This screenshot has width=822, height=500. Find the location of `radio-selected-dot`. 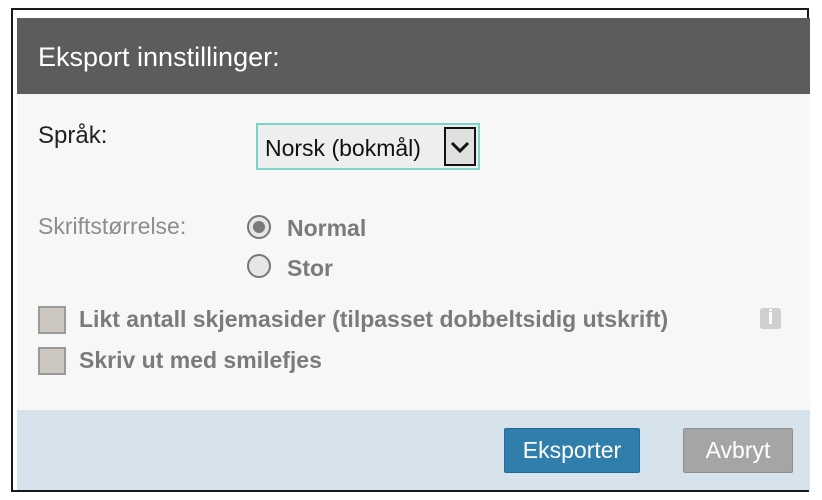

radio-selected-dot is located at coordinates (259, 227).